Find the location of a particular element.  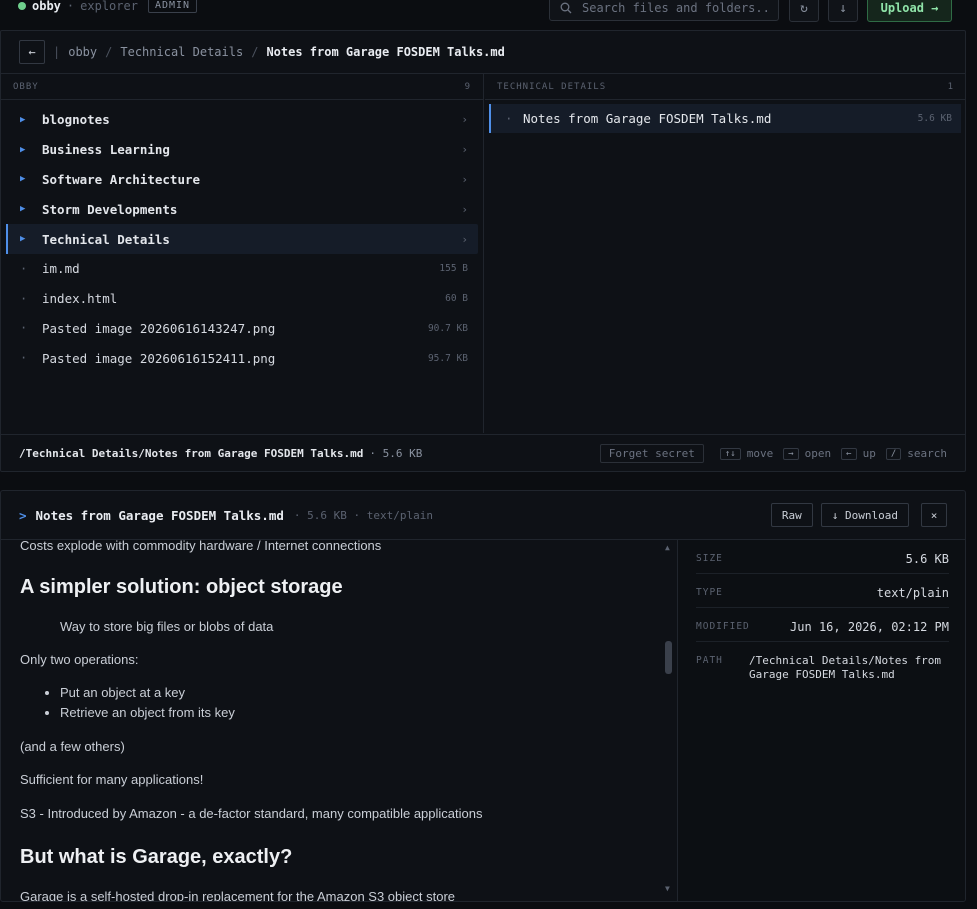

status-dot-icon is located at coordinates (22, 5).